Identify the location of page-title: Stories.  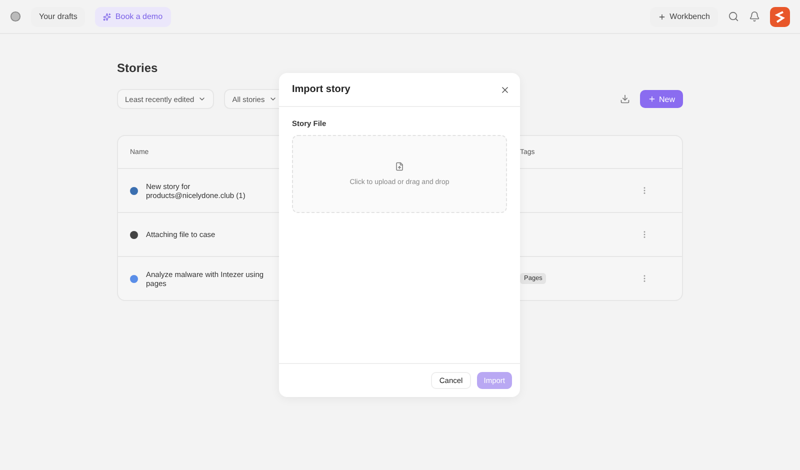
(138, 68).